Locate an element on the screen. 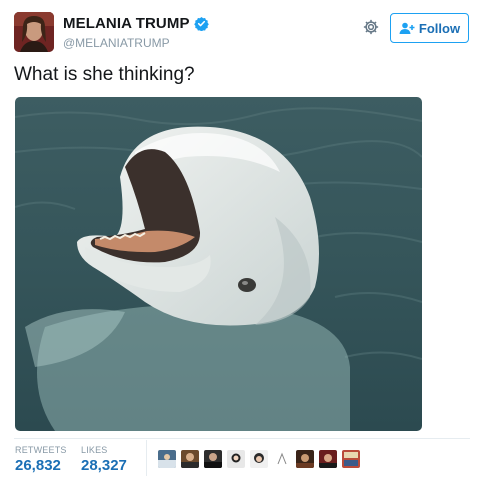 The width and height of the screenshot is (480, 480). likes-label: LIKES is located at coordinates (94, 450).